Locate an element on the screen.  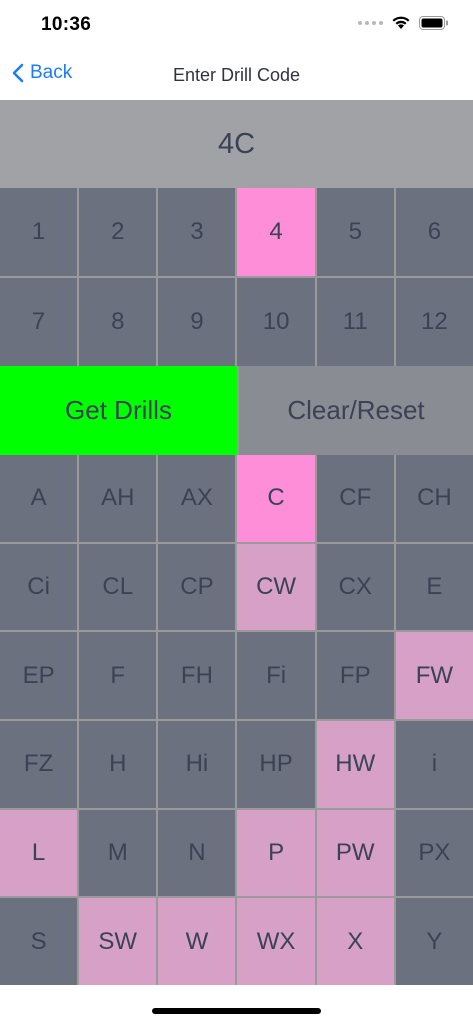
code-key-hp: HP is located at coordinates (276, 764).